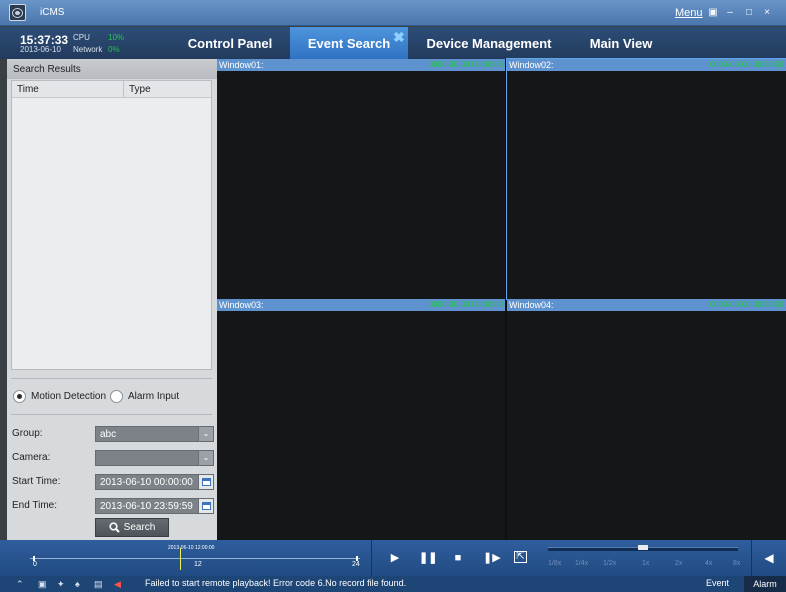 This screenshot has width=786, height=592. I want to click on network-label: Network, so click(88, 49).